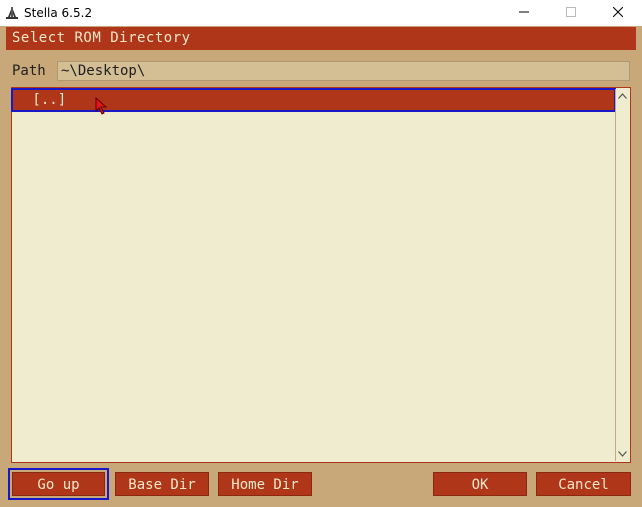 Image resolution: width=642 pixels, height=507 pixels. I want to click on path-input: ~\Desktop\, so click(343, 71).